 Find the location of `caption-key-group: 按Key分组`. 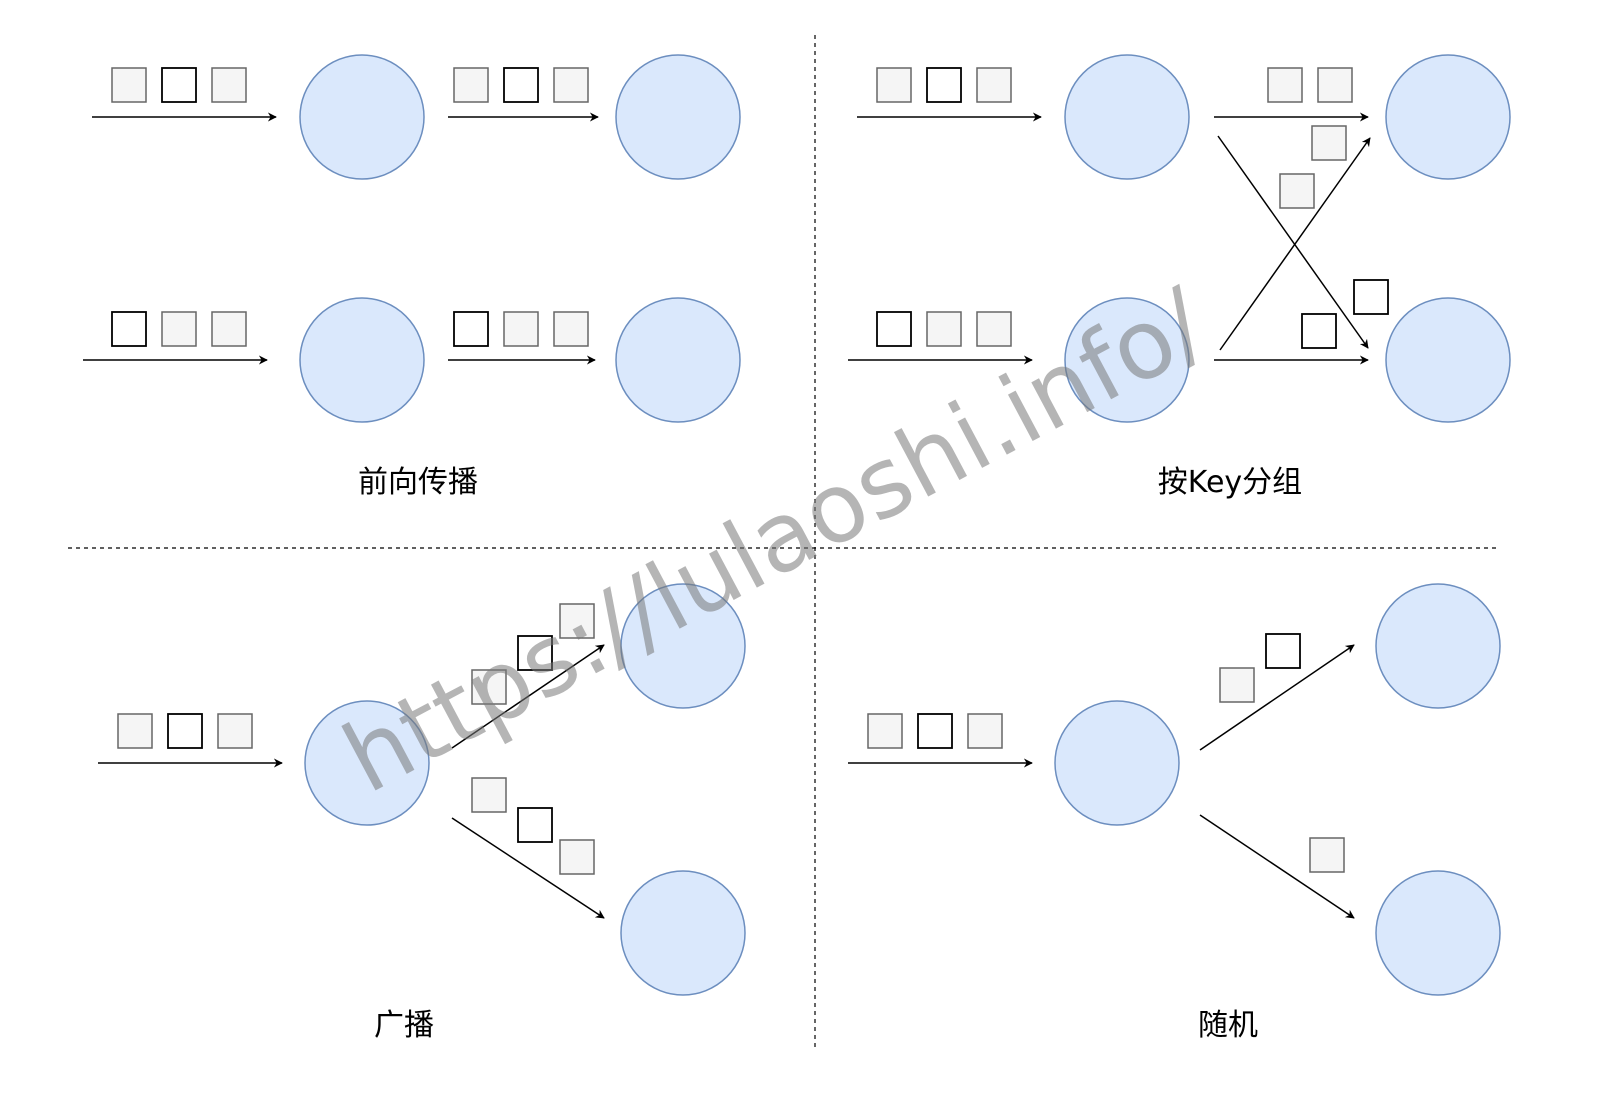

caption-key-group: 按Key分组 is located at coordinates (1230, 482).